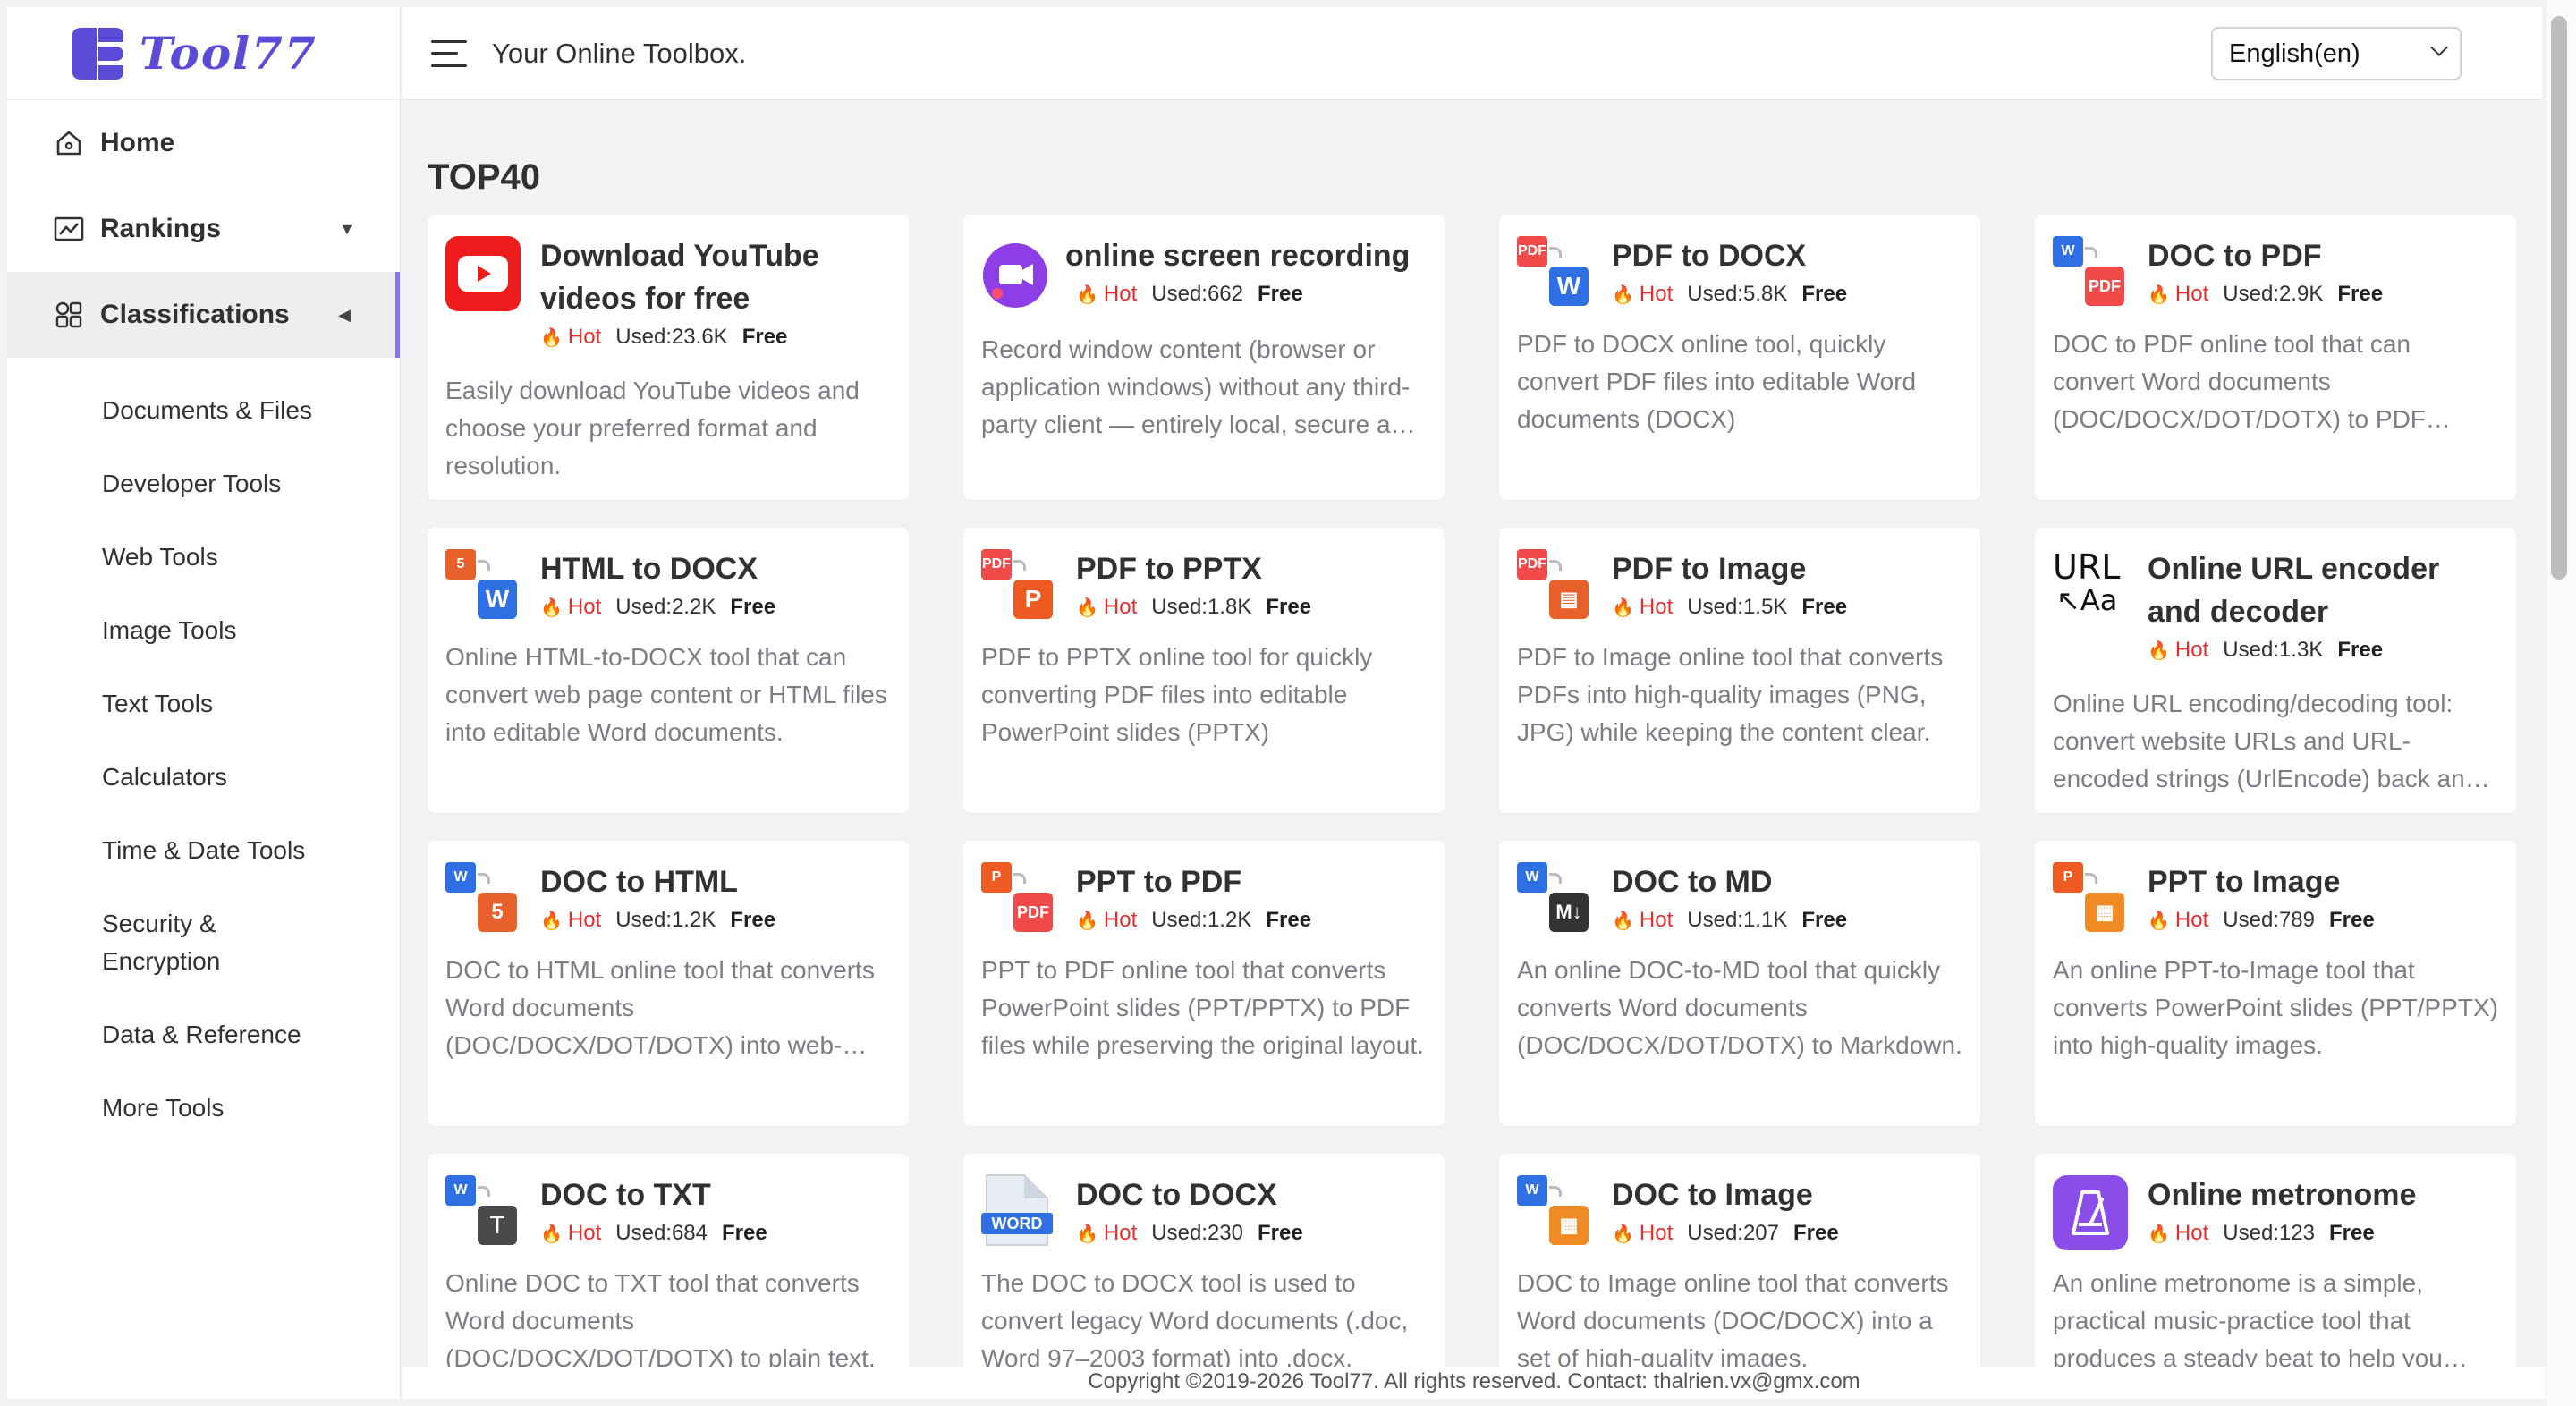  I want to click on html-to-word-icon: 5W, so click(482, 585).